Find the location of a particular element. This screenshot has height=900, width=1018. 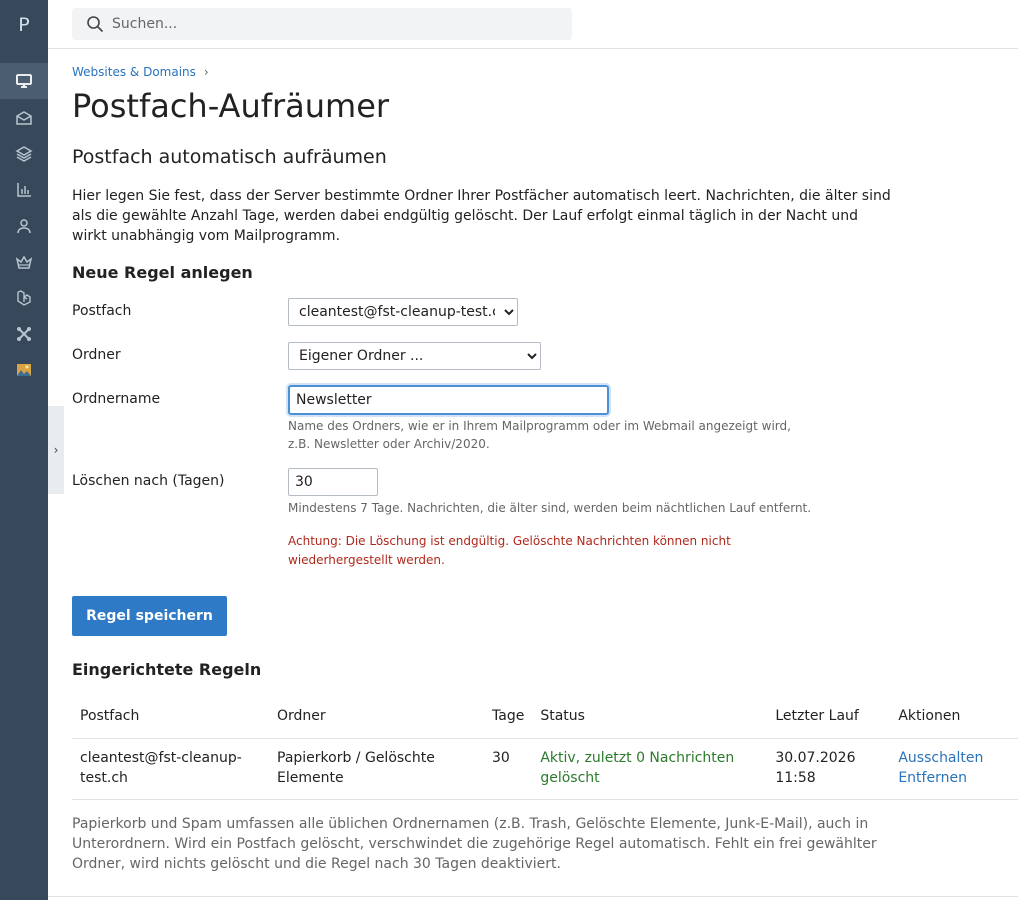

cell-folder: Papierkorb / Gelöschte Elemente is located at coordinates (376, 769).